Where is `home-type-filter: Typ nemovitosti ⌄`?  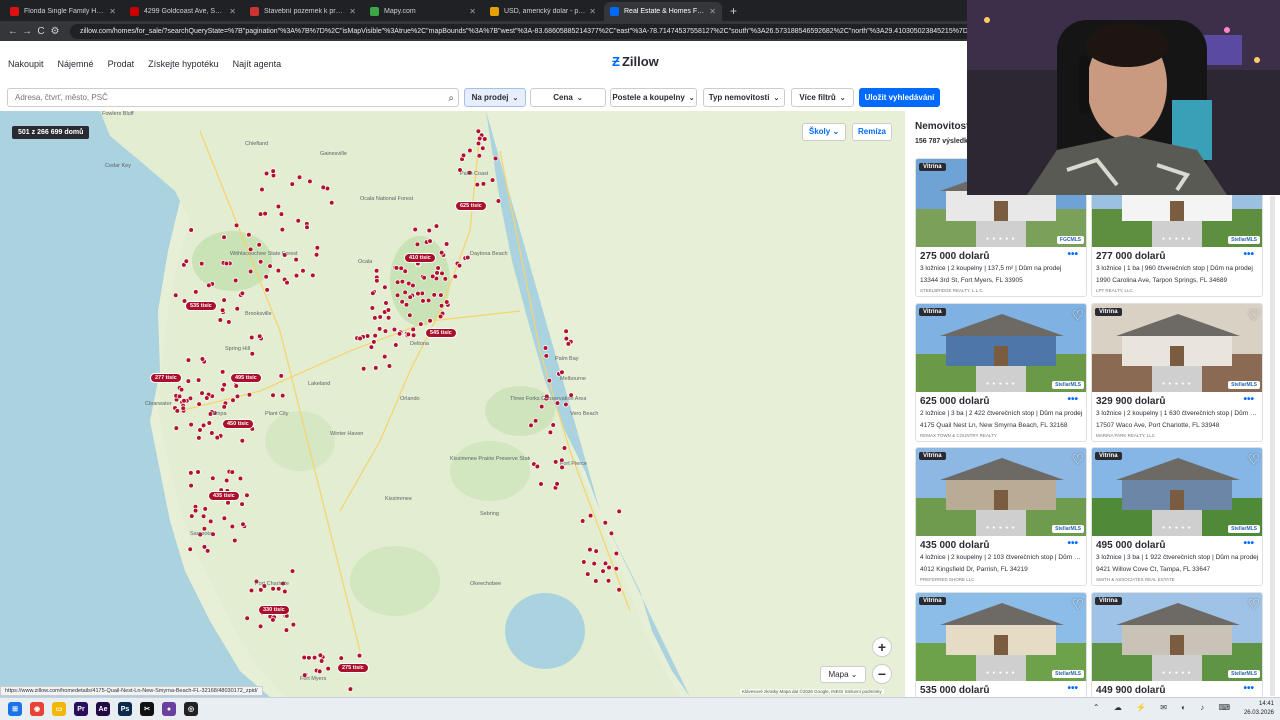 home-type-filter: Typ nemovitosti ⌄ is located at coordinates (744, 97).